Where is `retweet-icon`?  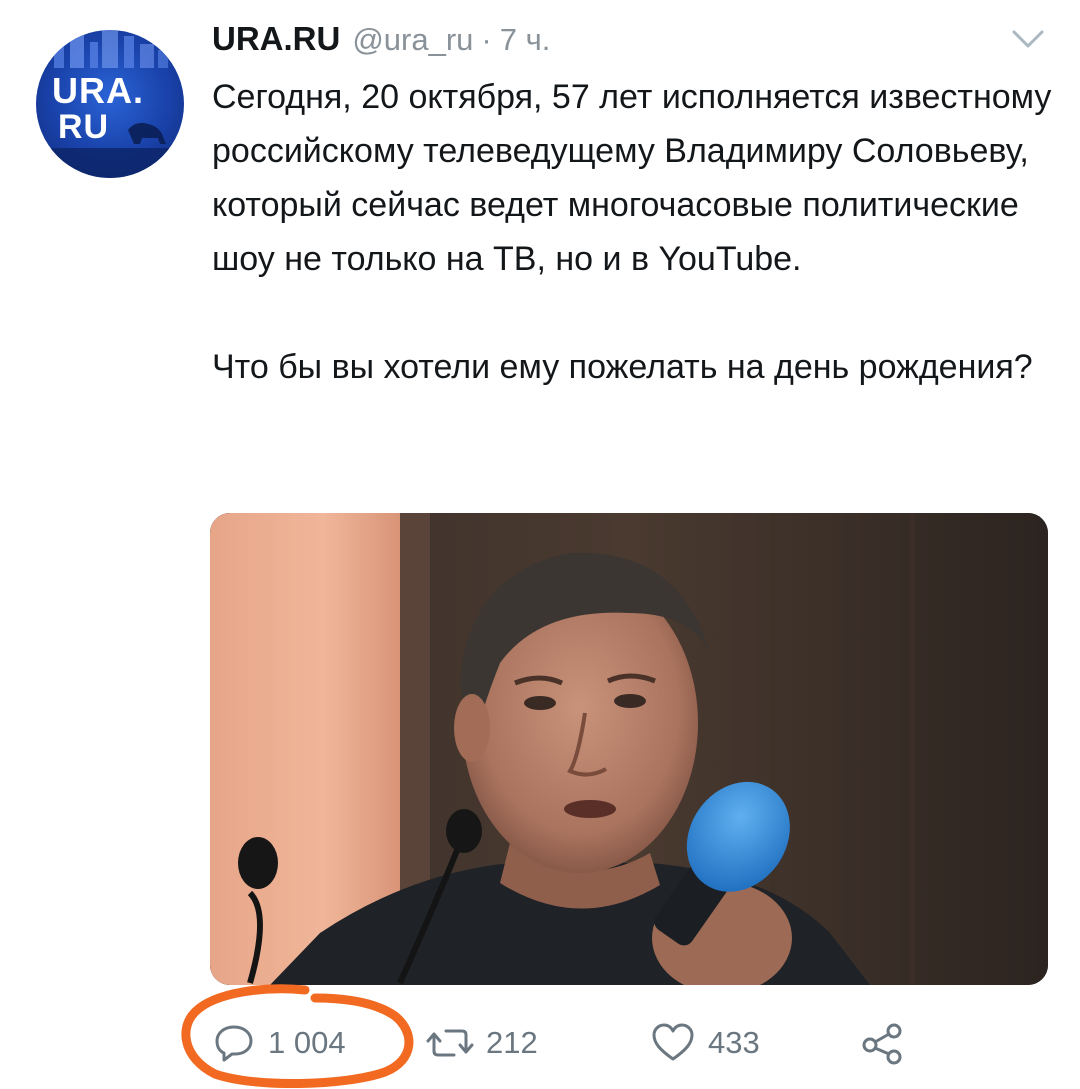 retweet-icon is located at coordinates (450, 1043).